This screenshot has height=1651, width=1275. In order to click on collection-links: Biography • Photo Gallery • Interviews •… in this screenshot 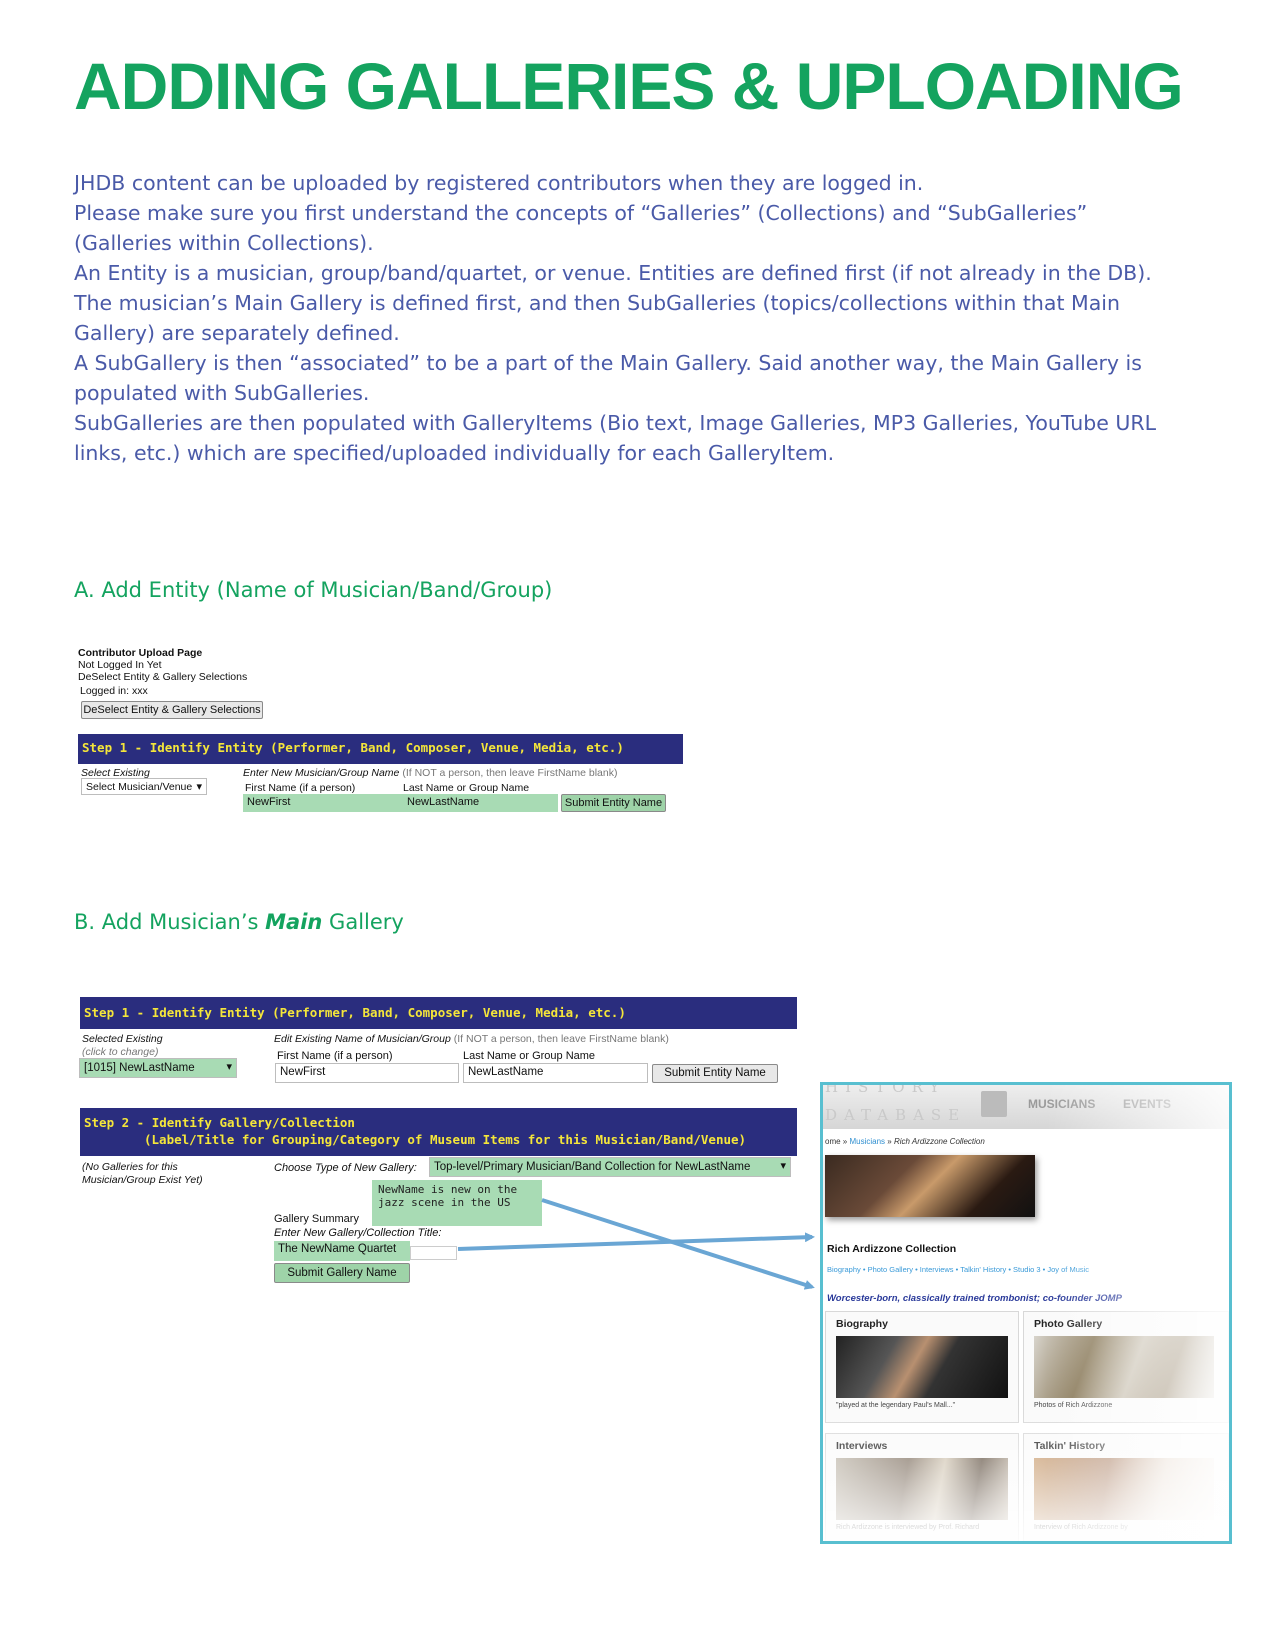, I will do `click(958, 1269)`.